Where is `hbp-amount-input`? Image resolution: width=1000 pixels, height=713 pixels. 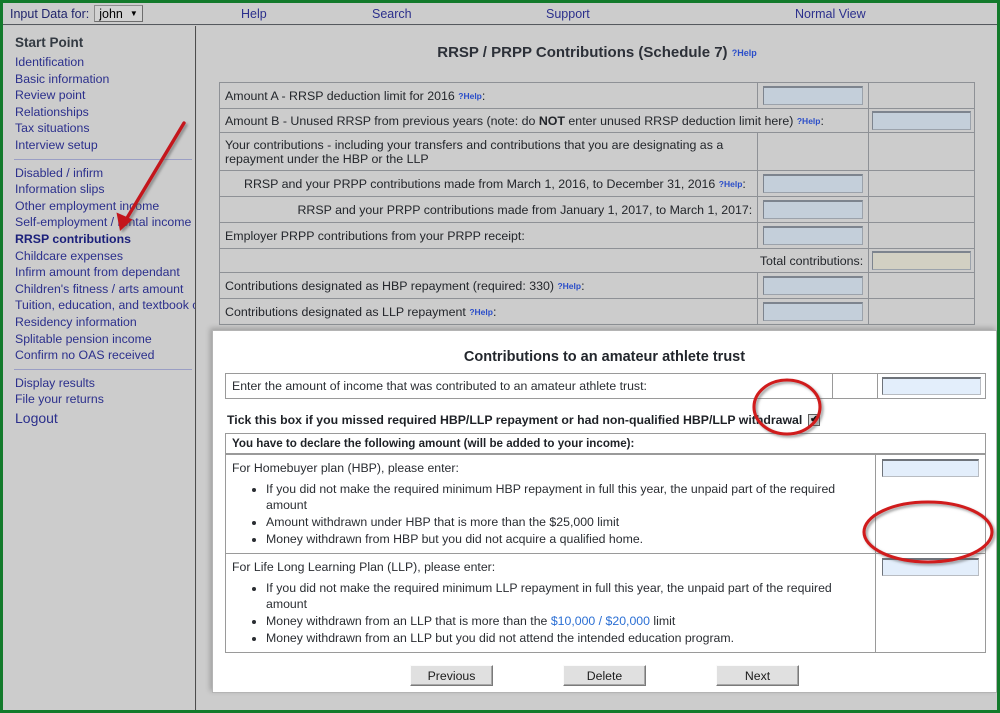 hbp-amount-input is located at coordinates (930, 468).